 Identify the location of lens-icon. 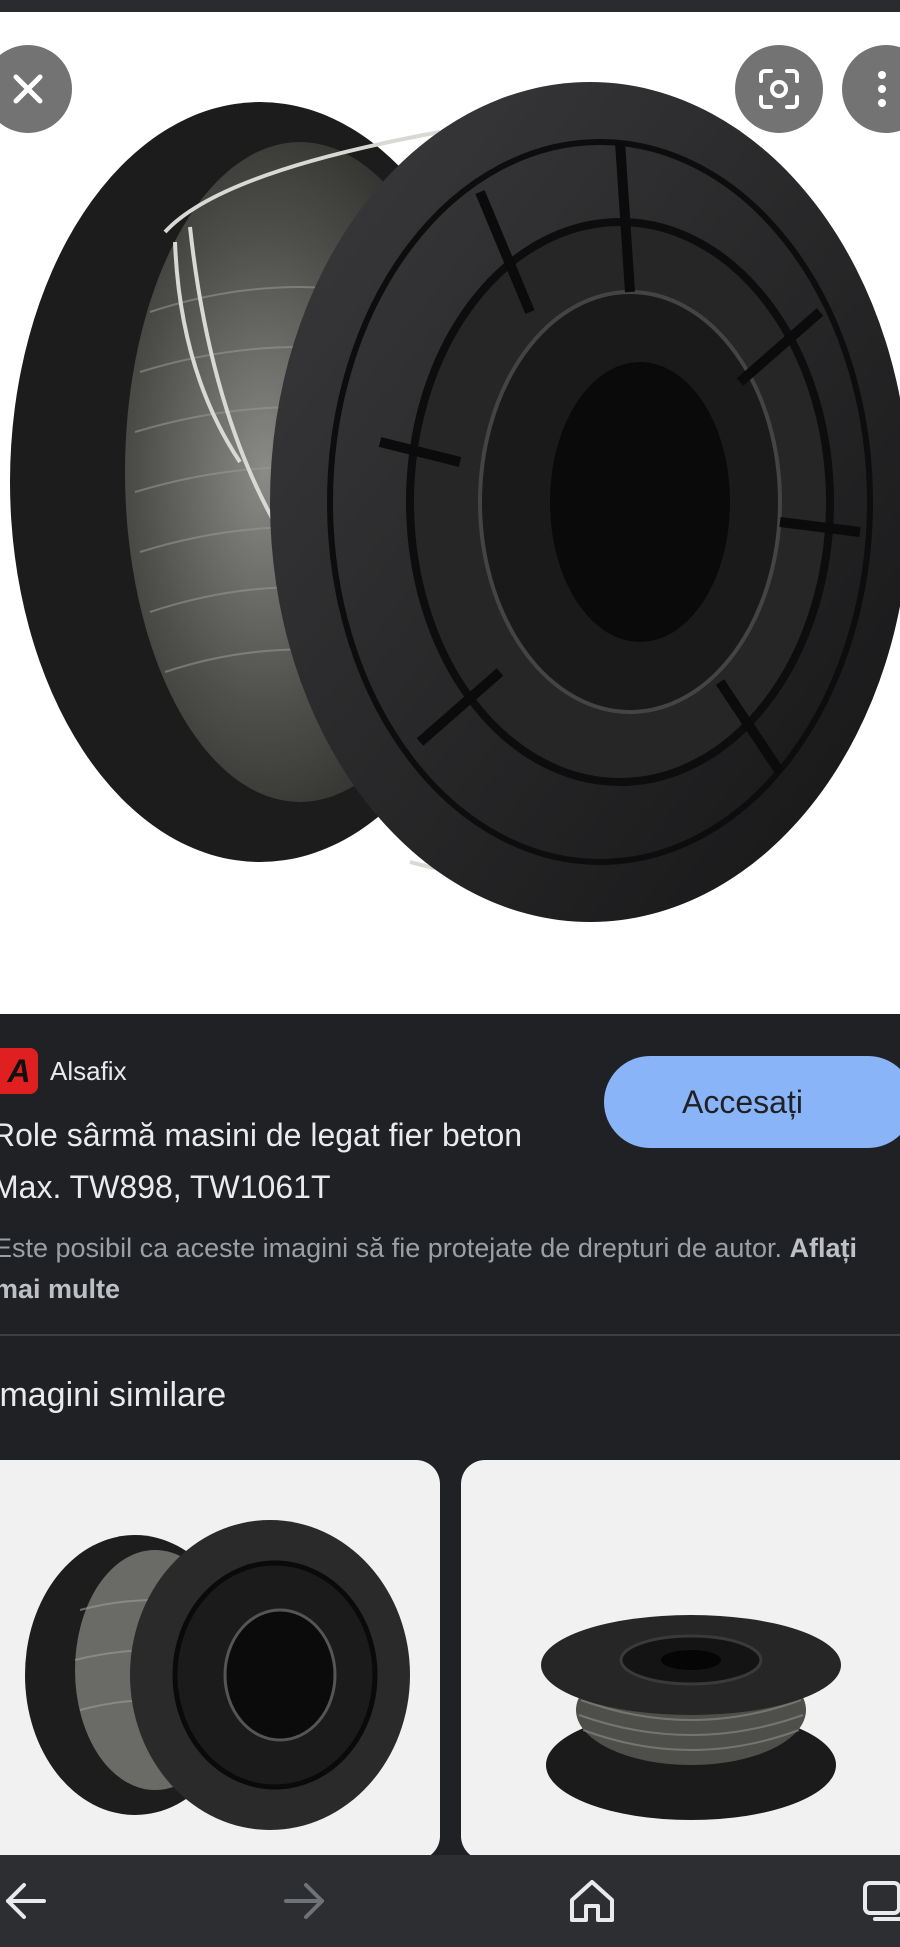
(779, 89).